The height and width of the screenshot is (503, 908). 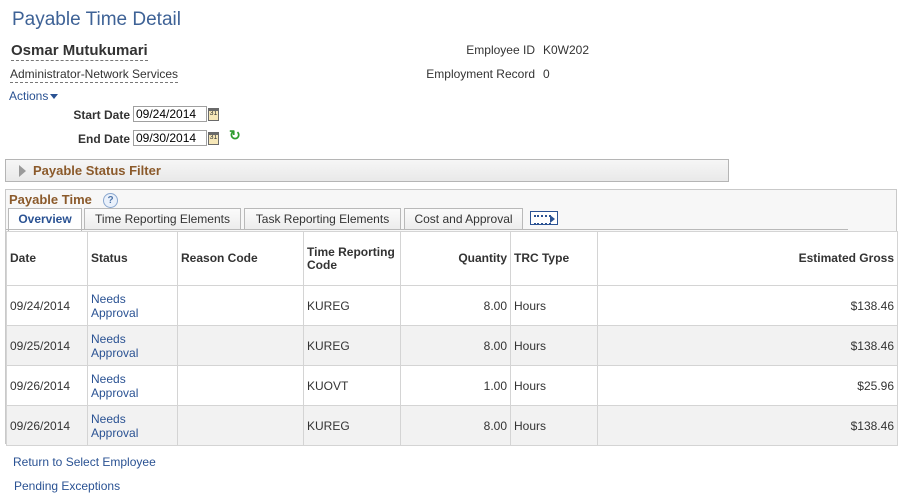 What do you see at coordinates (110, 200) in the screenshot?
I see `help-icon: ?` at bounding box center [110, 200].